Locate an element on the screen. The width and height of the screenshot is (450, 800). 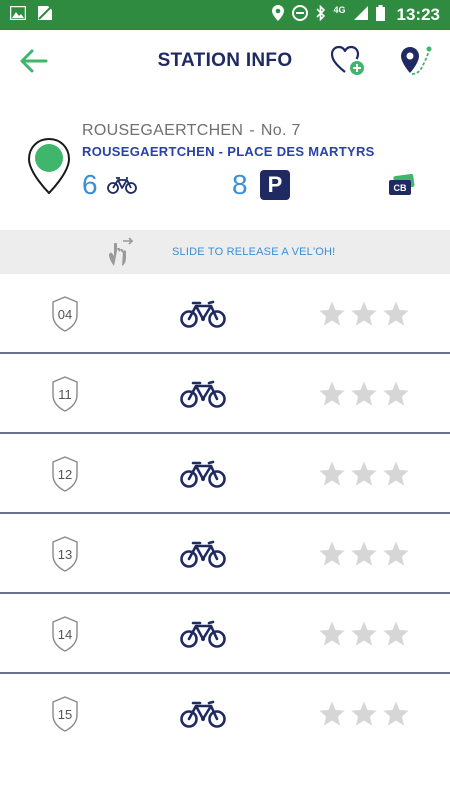
bike-row: 14 is located at coordinates (225, 634).